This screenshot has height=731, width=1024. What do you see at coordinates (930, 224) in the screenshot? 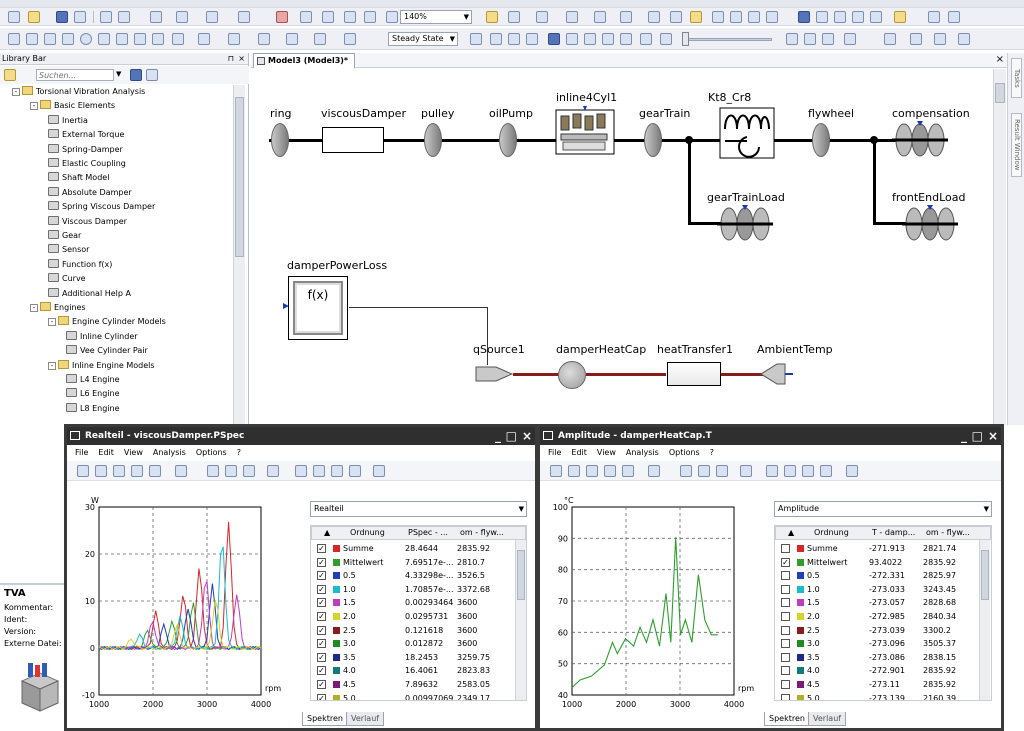
I see `front-end-load-icon` at bounding box center [930, 224].